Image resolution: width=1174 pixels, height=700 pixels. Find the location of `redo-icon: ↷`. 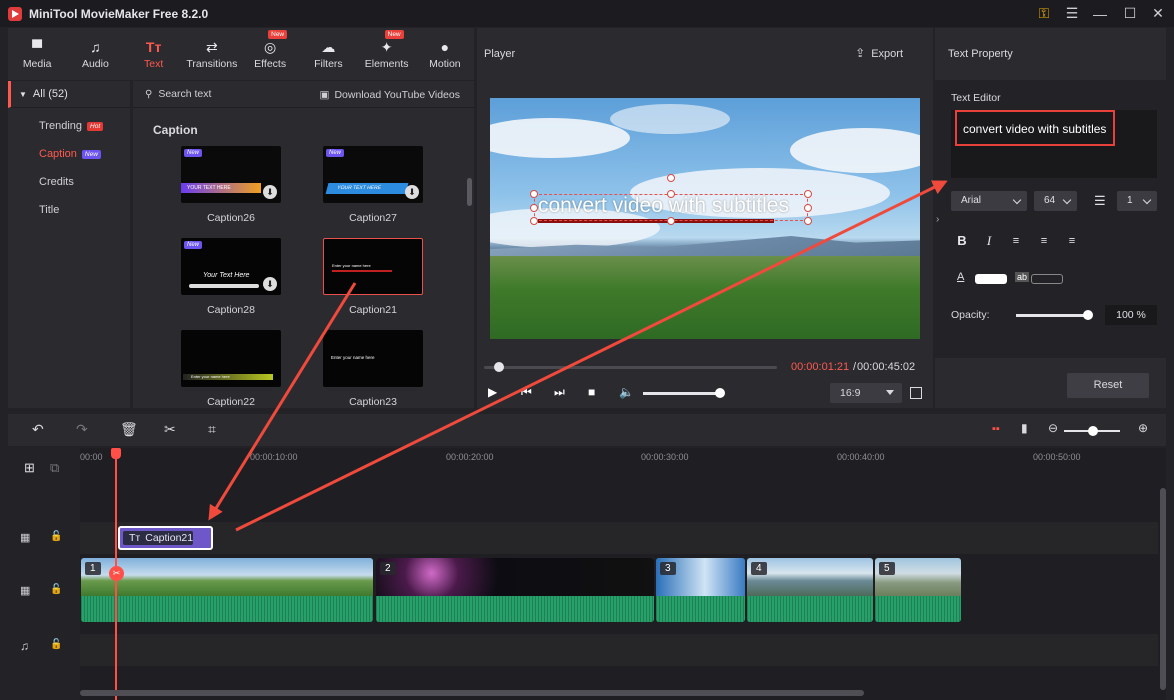

redo-icon: ↷ is located at coordinates (82, 429).